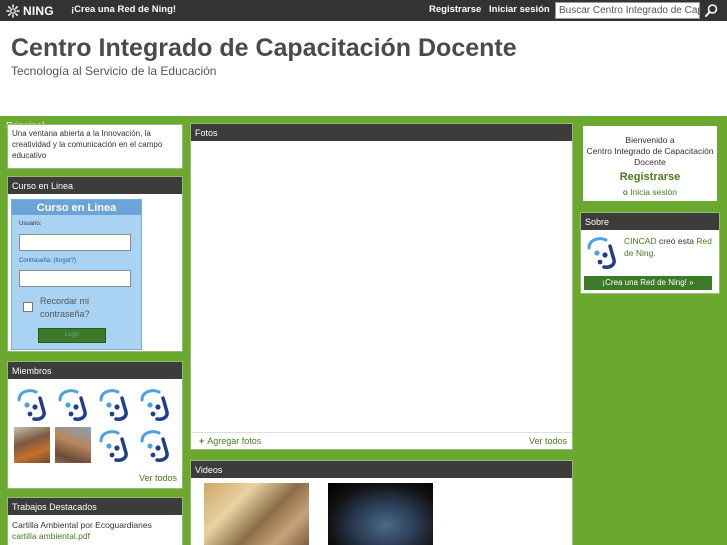 The image size is (727, 545). What do you see at coordinates (230, 441) in the screenshot?
I see `agregar-fotos-link: + Agregar fotos` at bounding box center [230, 441].